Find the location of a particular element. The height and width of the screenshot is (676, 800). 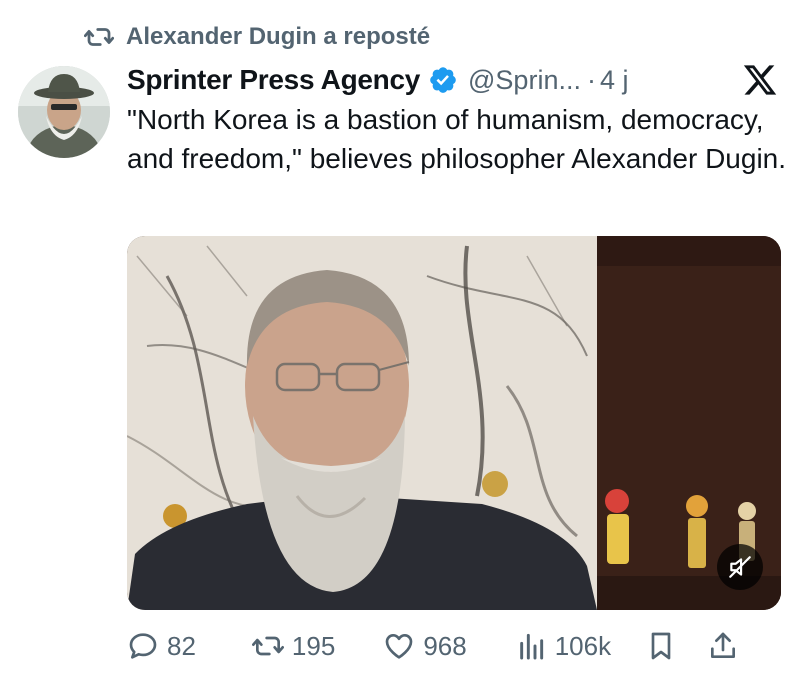

muted-speaker-icon is located at coordinates (740, 567).